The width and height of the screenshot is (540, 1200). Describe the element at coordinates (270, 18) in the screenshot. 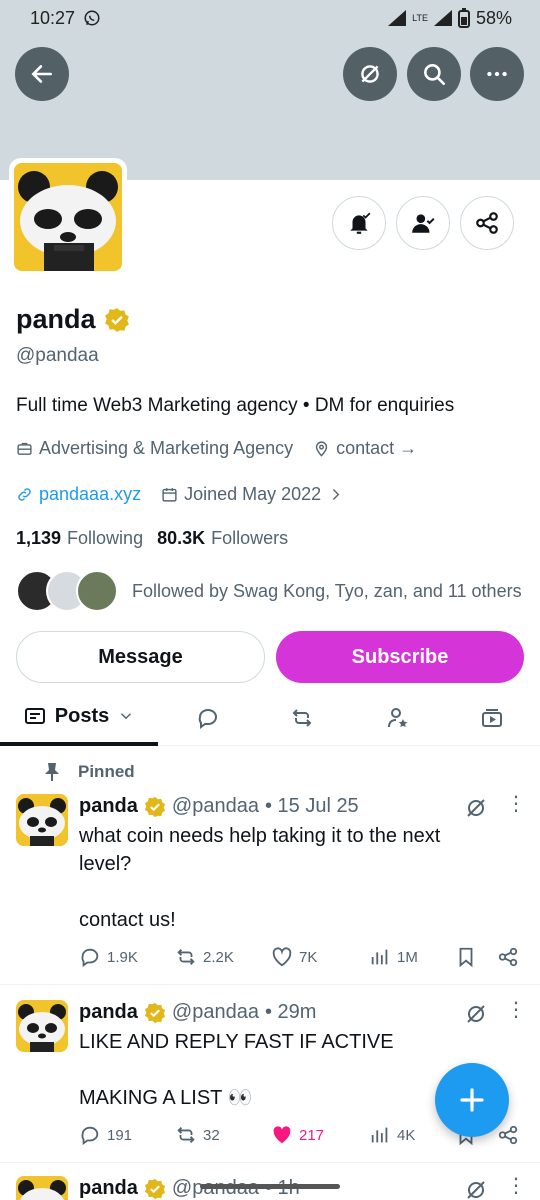

I see `status-bar: 10:27 LTE 58%` at that location.